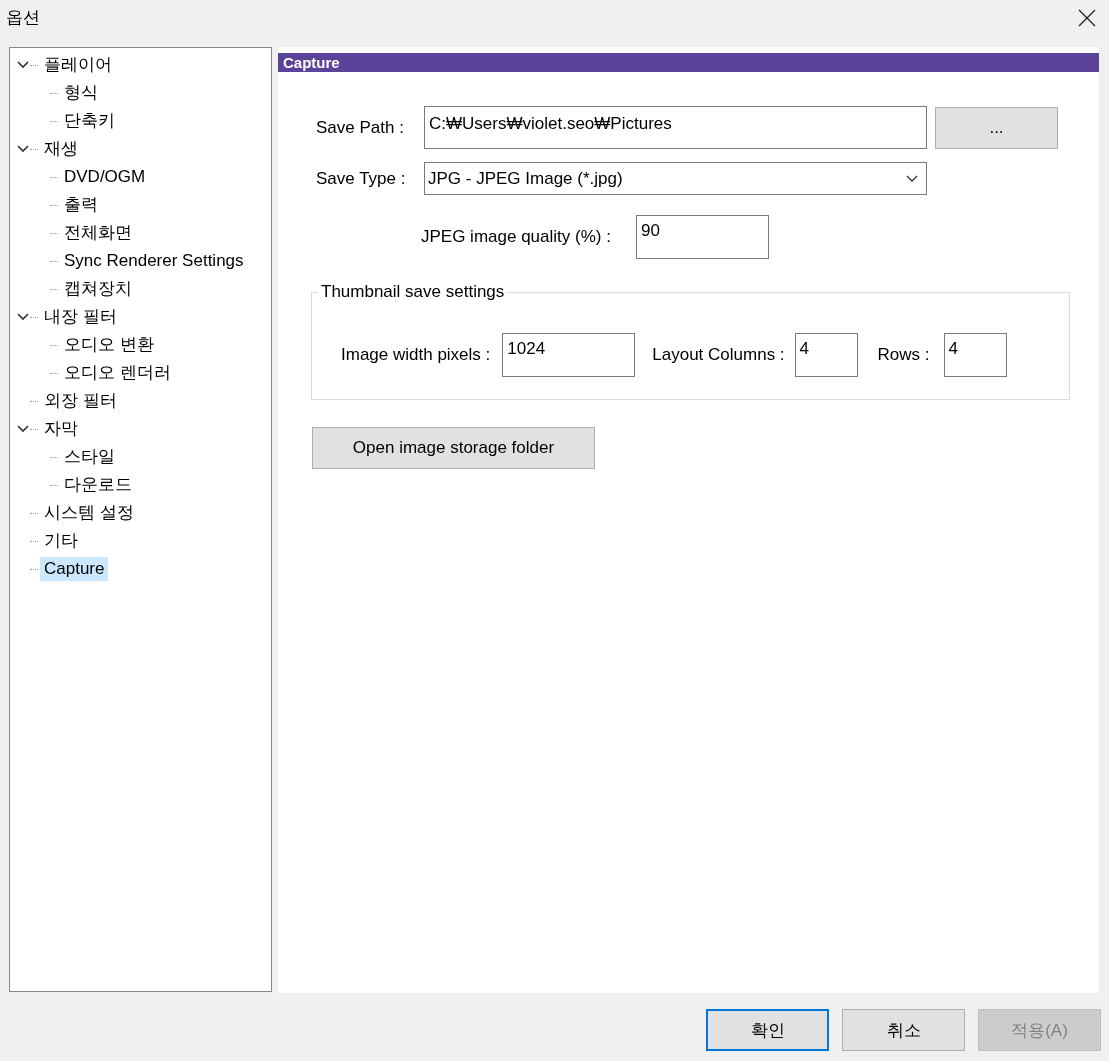  Describe the element at coordinates (61, 429) in the screenshot. I see `tree-item: 자막` at that location.